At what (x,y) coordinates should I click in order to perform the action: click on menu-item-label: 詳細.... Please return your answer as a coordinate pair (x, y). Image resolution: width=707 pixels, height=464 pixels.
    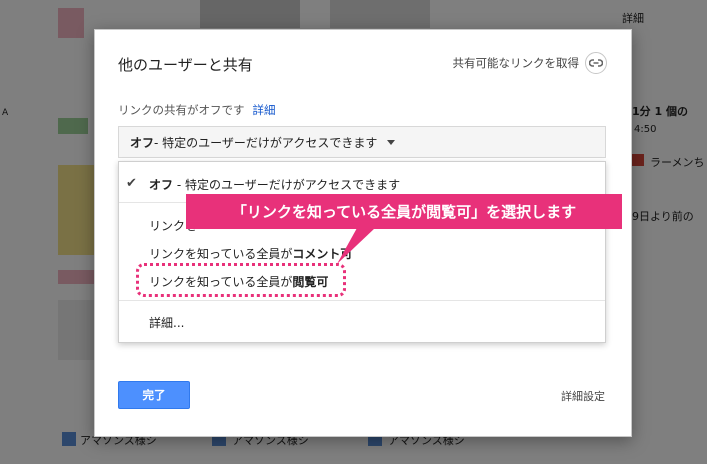
    Looking at the image, I should click on (167, 323).